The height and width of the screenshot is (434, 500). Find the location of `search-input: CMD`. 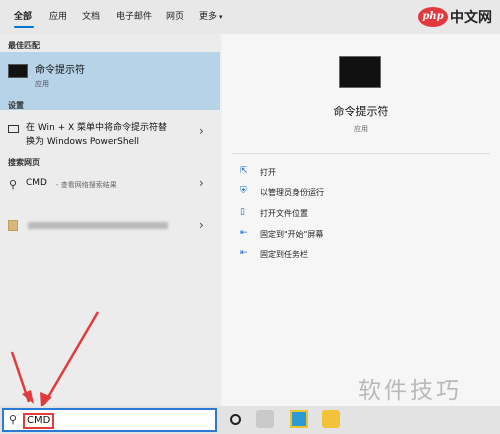

search-input: CMD is located at coordinates (39, 421).